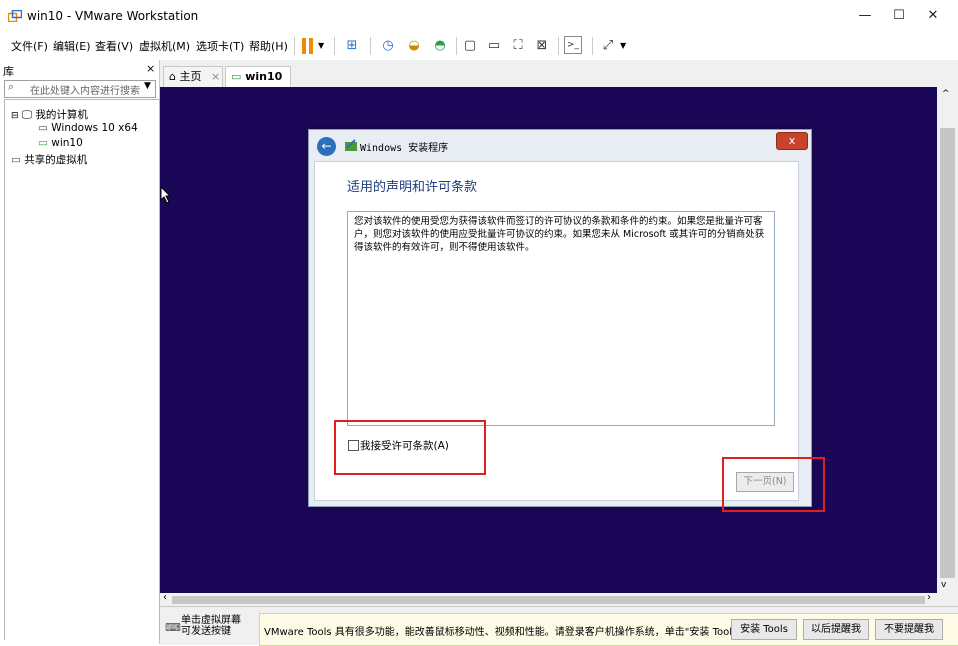  I want to click on search-dropdown-icon: ▼, so click(147, 86).